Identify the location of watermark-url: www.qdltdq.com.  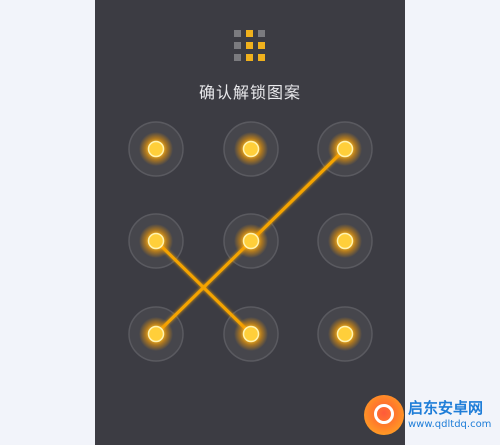
(450, 424).